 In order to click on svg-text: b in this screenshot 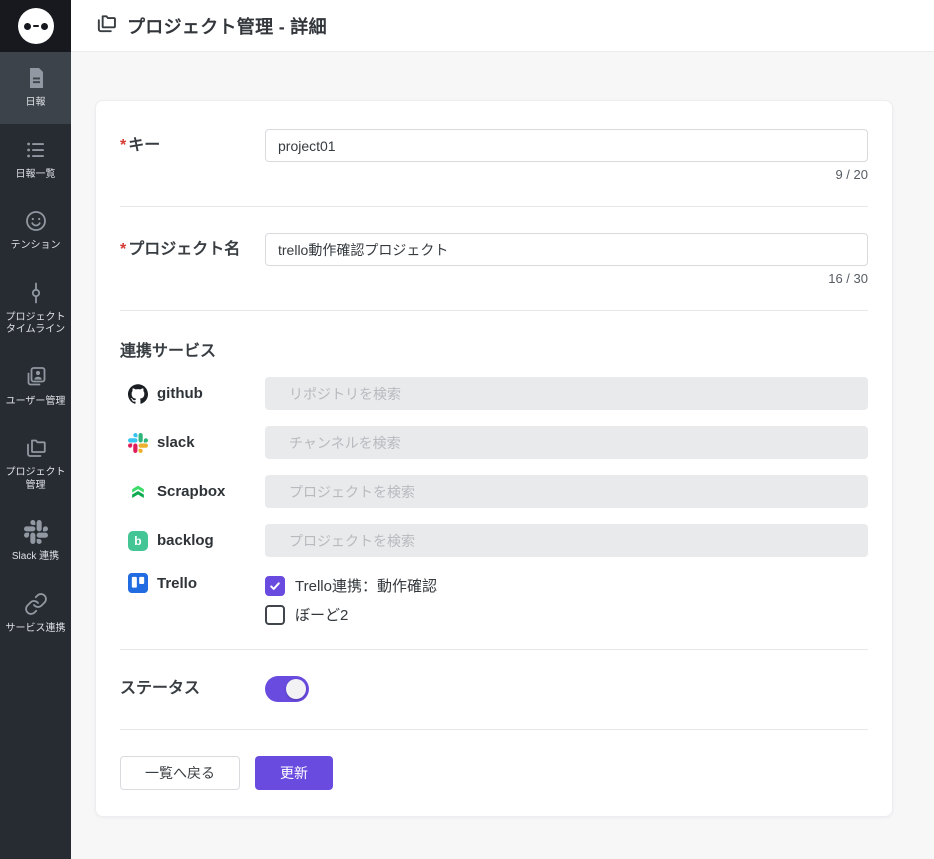, I will do `click(137, 541)`.